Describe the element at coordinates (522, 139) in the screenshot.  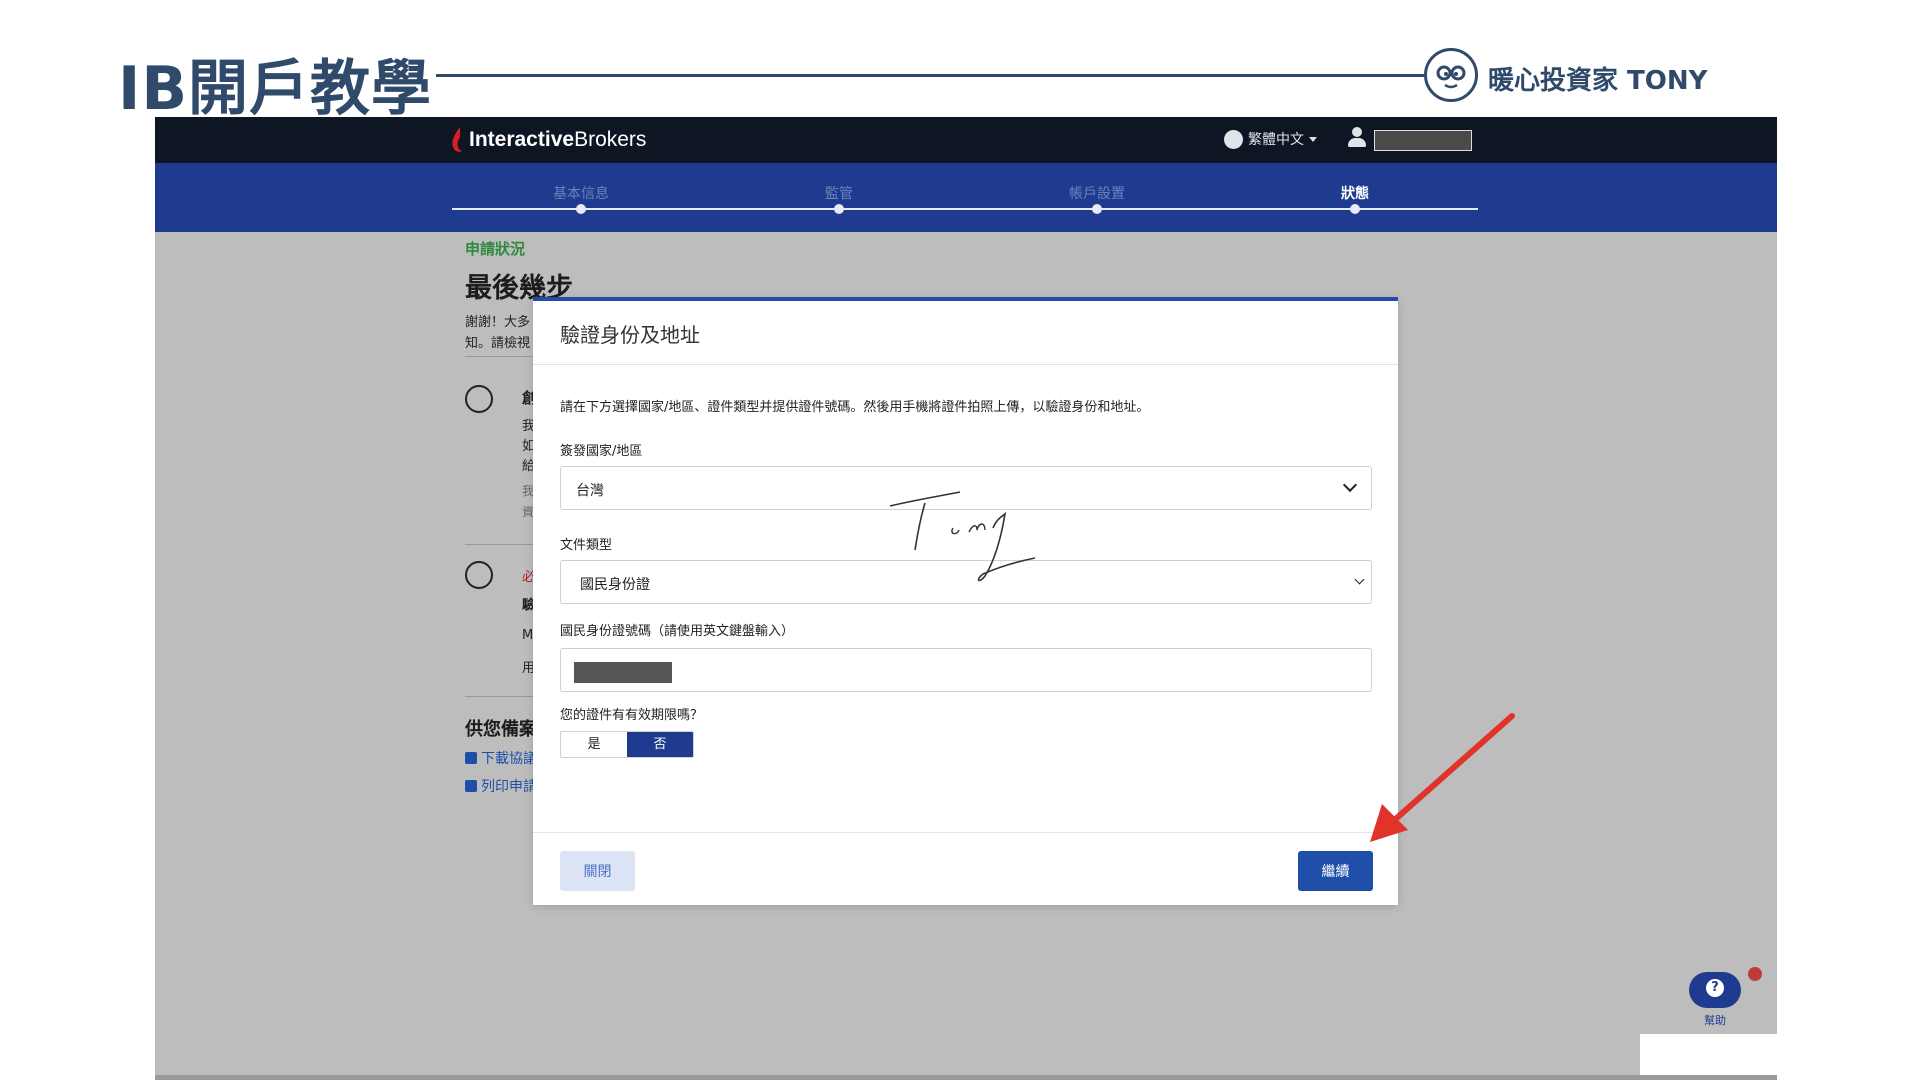
I see `logo-bold: Interactive` at that location.